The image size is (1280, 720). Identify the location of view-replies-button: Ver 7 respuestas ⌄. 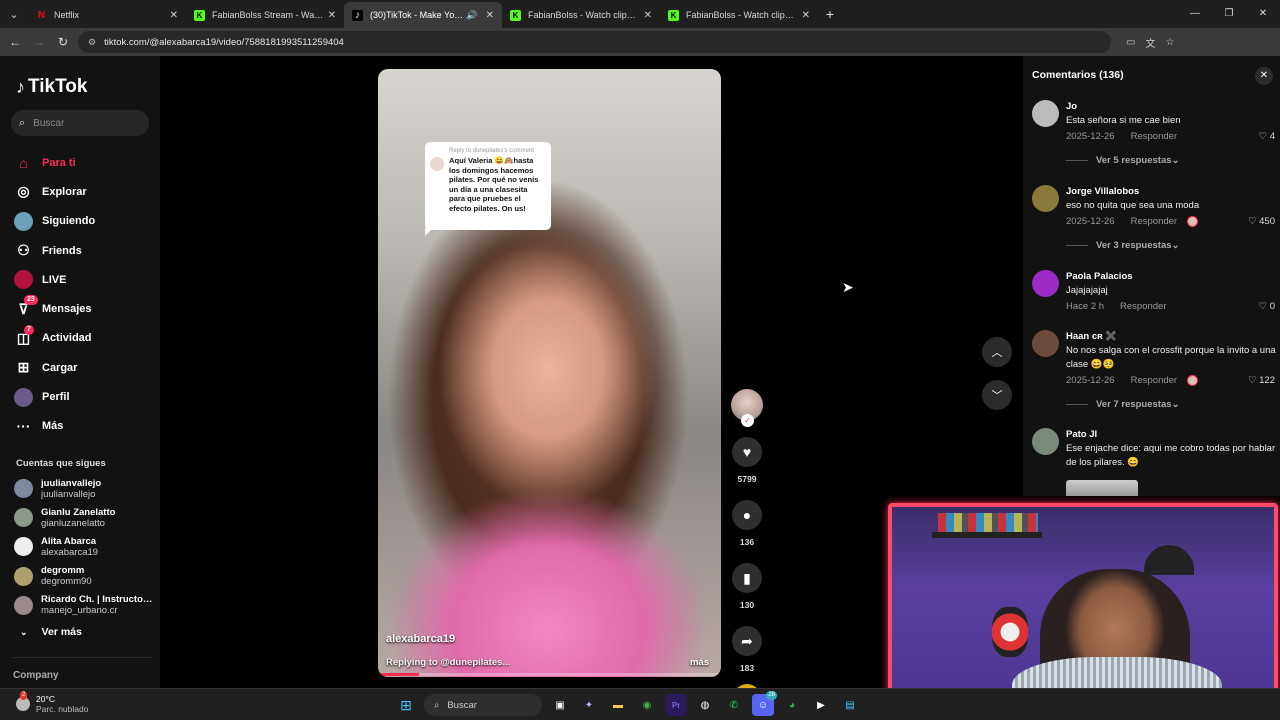
(1171, 404).